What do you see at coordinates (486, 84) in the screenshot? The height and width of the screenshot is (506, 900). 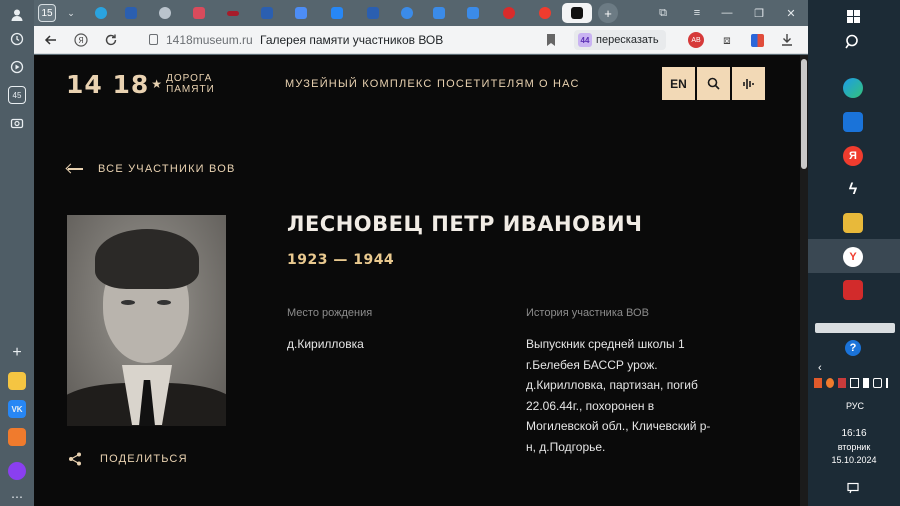 I see `nav-visitors: ПОСЕТИТЕЛЯМ` at bounding box center [486, 84].